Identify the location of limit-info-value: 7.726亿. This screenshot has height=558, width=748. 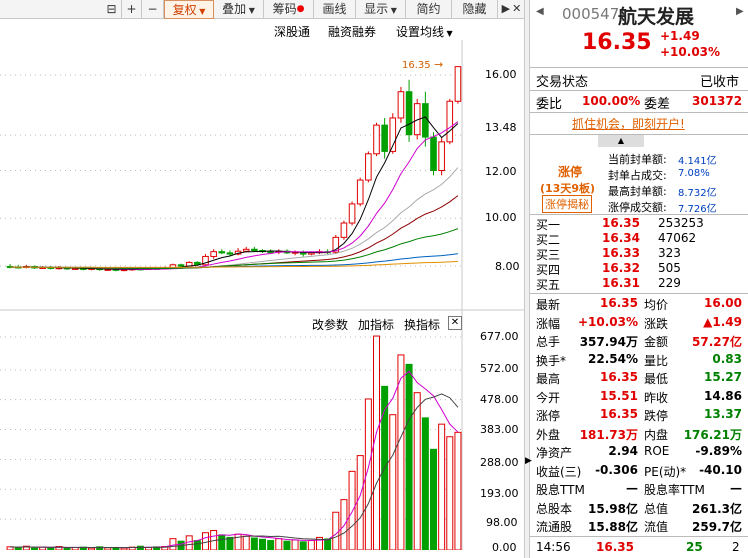
(697, 209).